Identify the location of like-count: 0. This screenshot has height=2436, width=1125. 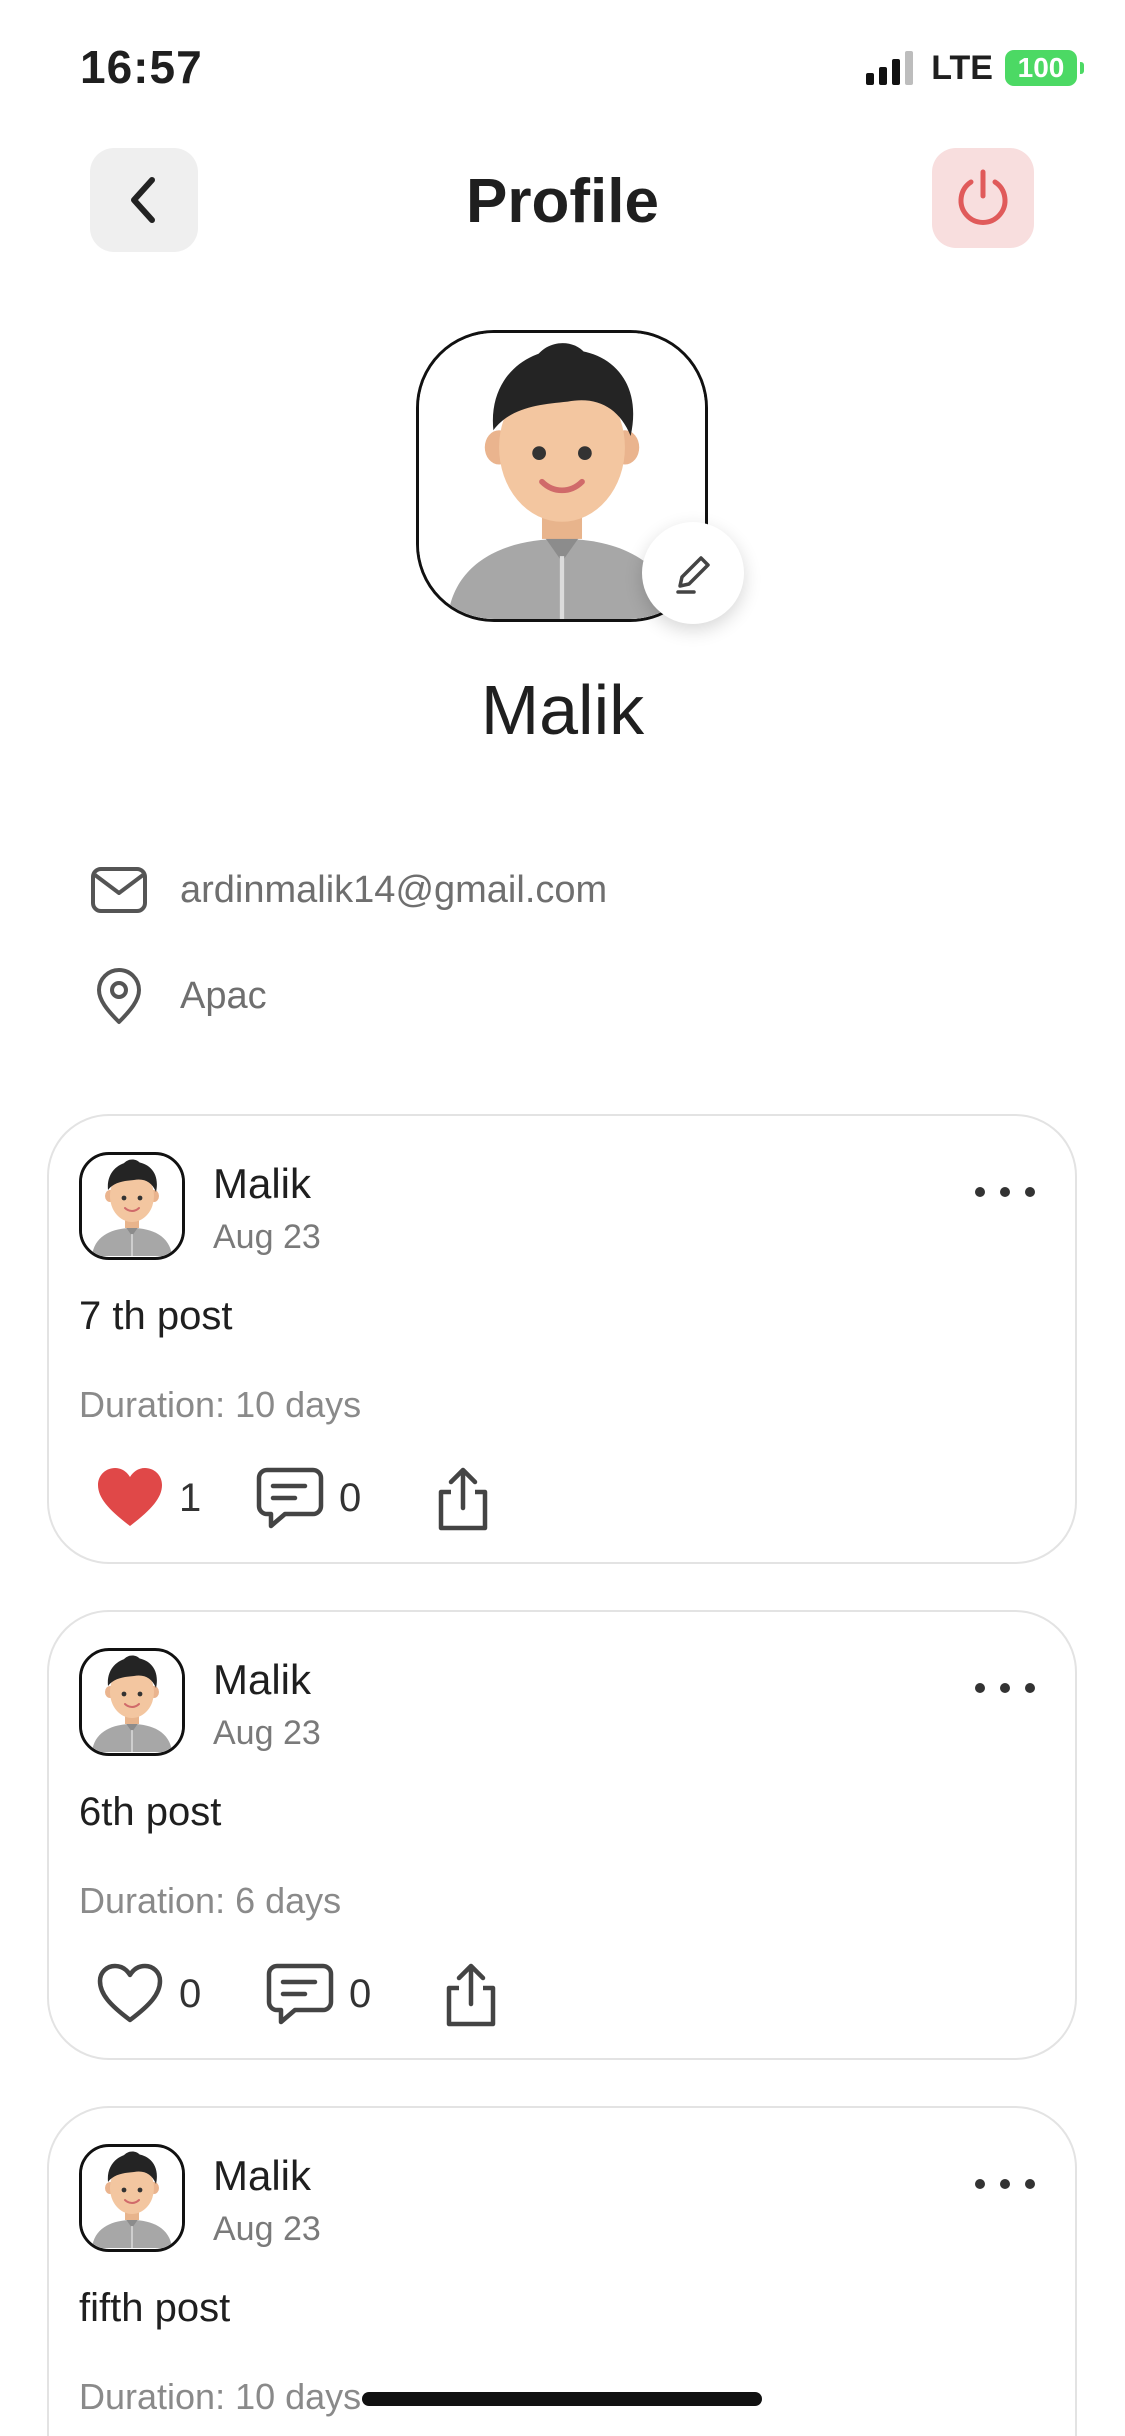
(190, 1993).